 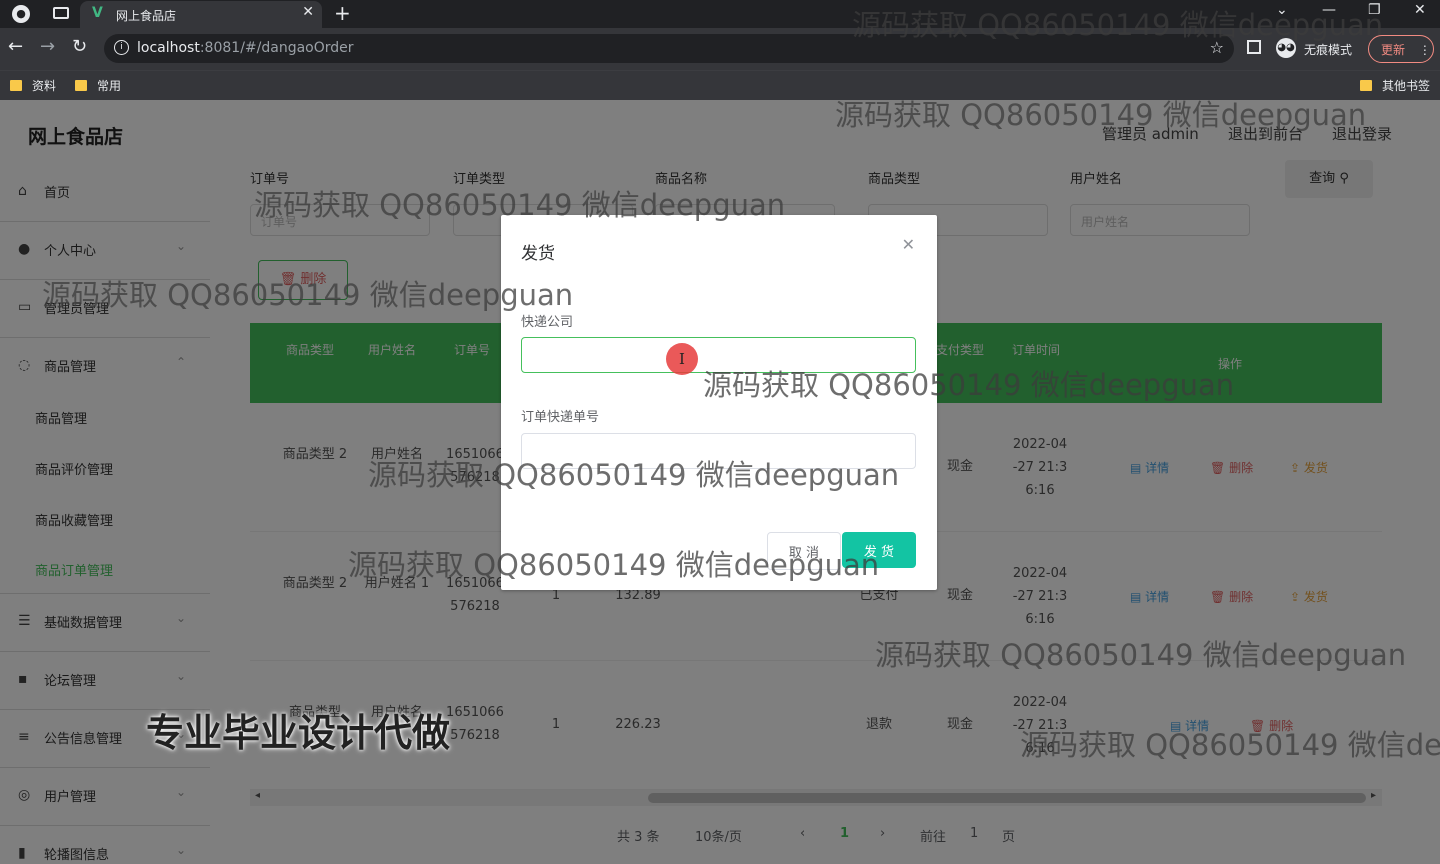 What do you see at coordinates (15, 46) in the screenshot?
I see `back-icon: ←` at bounding box center [15, 46].